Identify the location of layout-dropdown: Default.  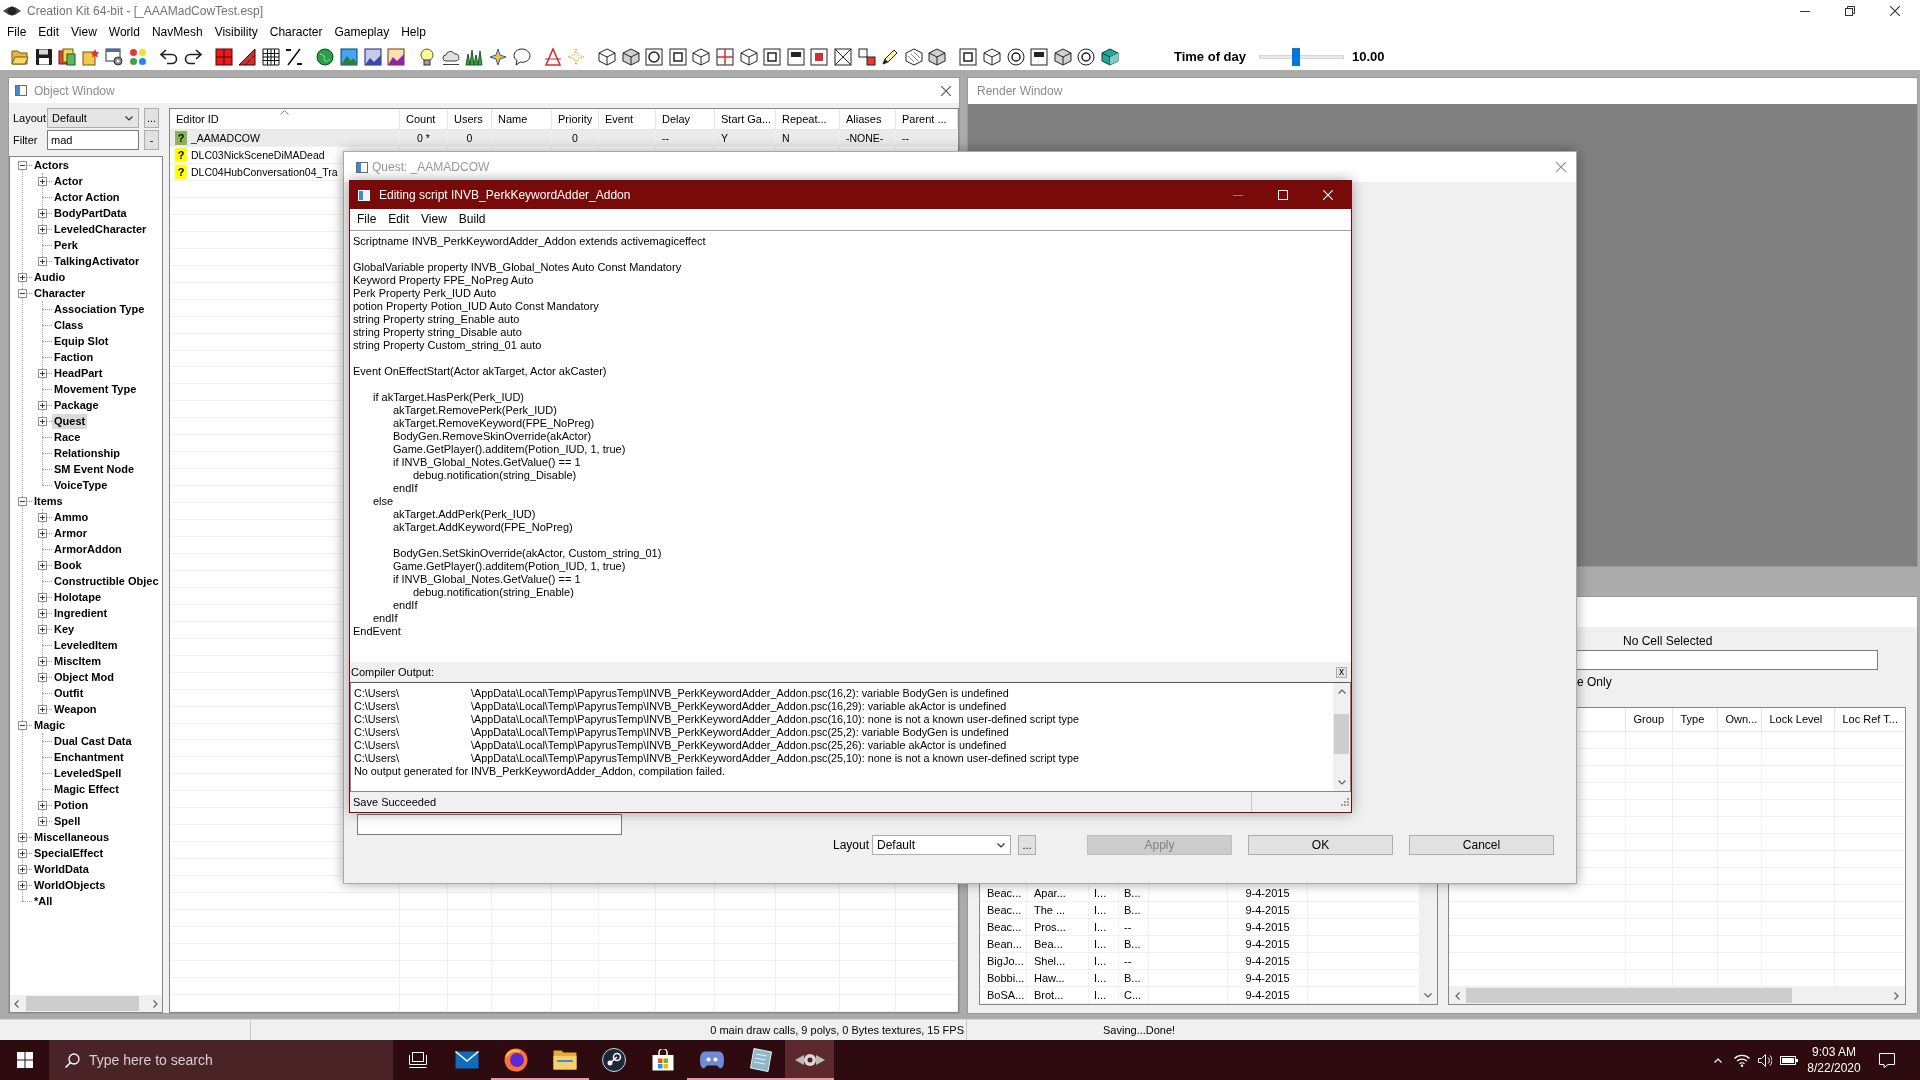
(941, 845).